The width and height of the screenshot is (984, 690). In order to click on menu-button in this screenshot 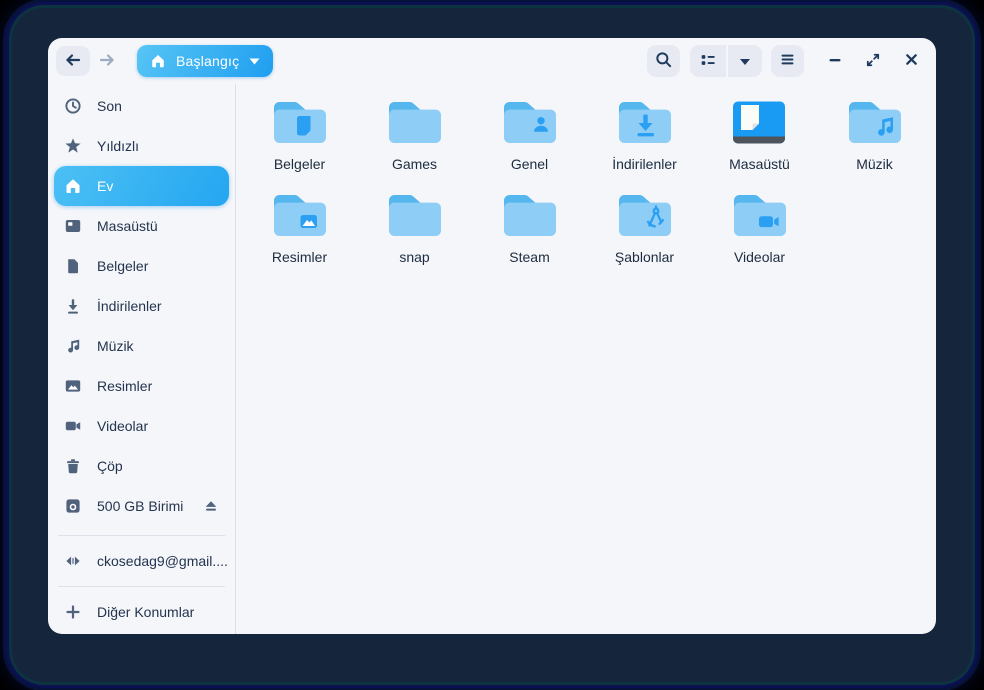, I will do `click(787, 61)`.